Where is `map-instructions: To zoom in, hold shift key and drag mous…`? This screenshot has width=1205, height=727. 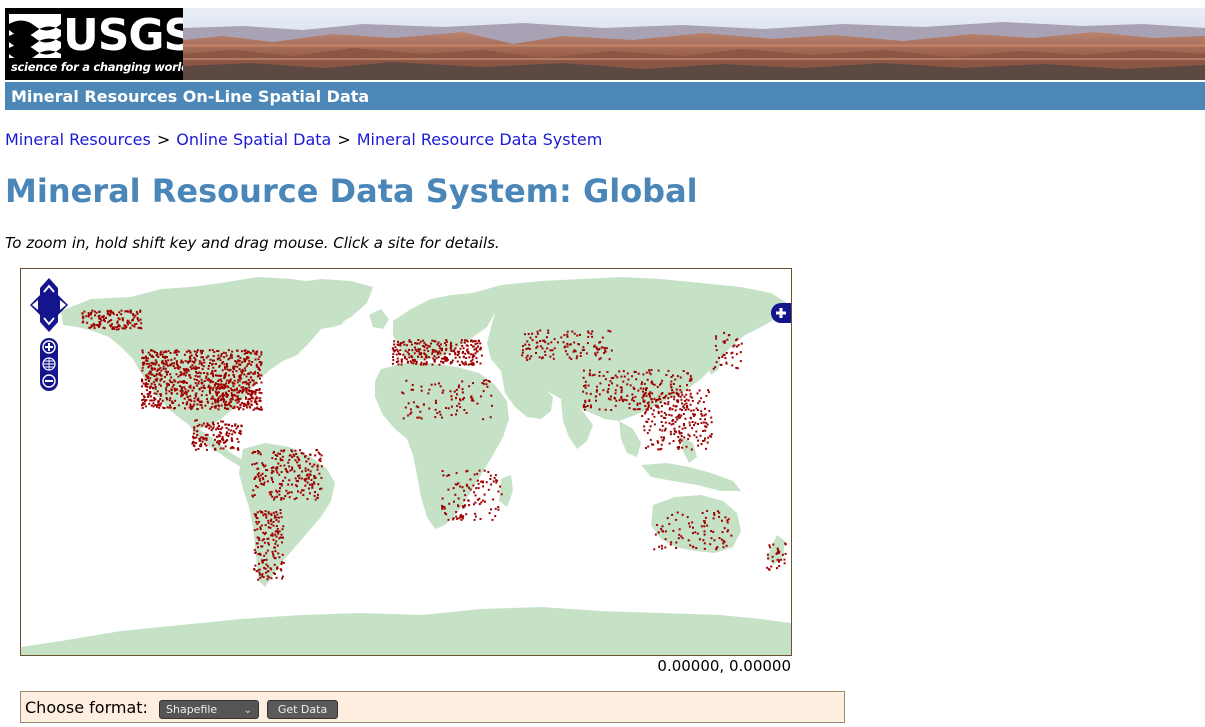 map-instructions: To zoom in, hold shift key and drag mous… is located at coordinates (252, 243).